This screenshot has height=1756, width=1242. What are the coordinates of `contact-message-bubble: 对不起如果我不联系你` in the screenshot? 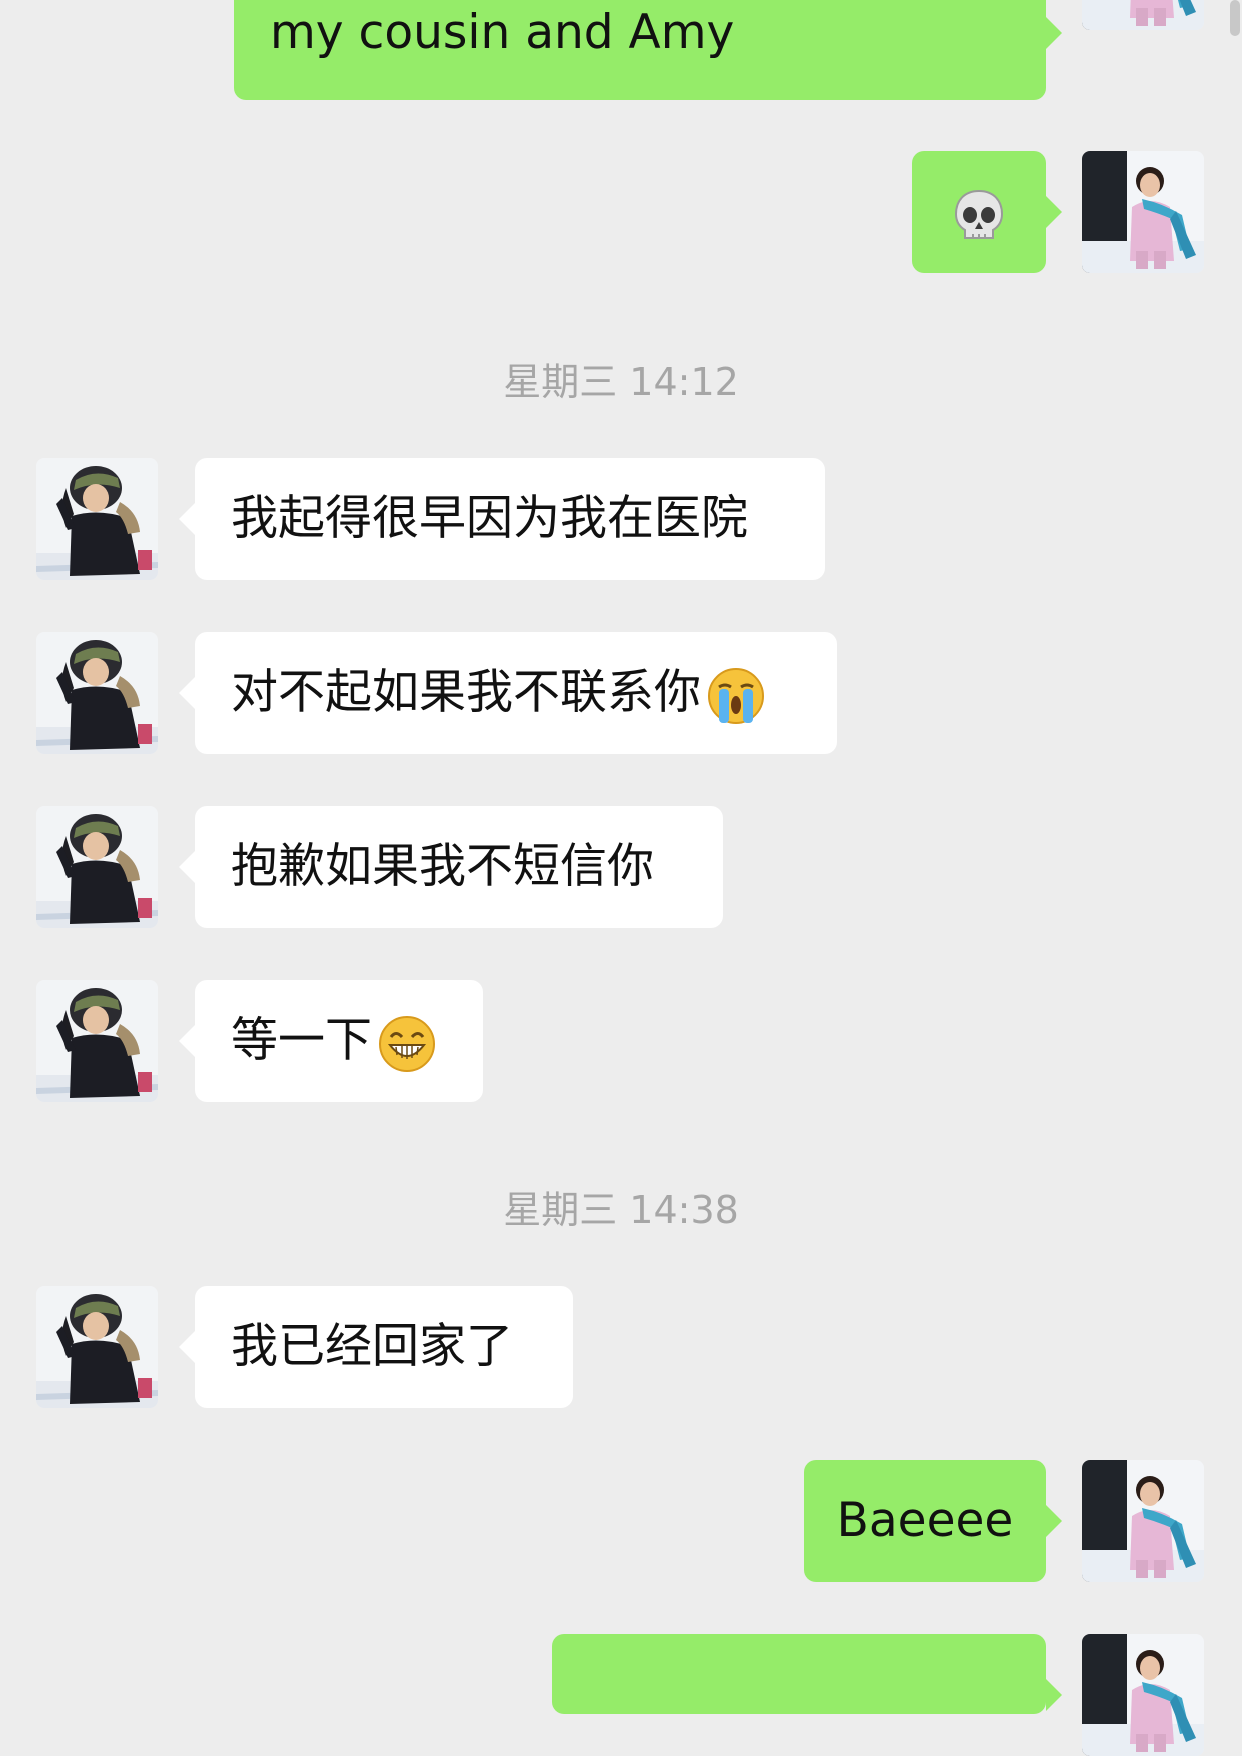 It's located at (508, 693).